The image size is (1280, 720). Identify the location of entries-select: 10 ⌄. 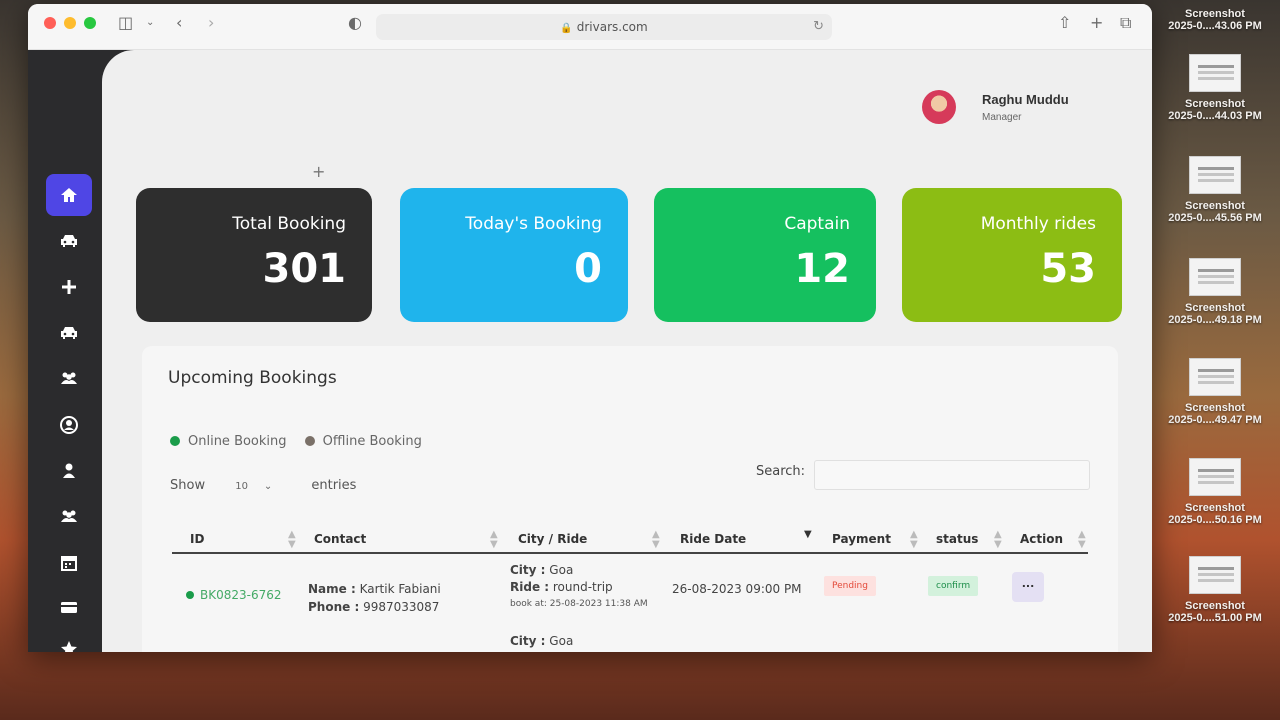
(260, 486).